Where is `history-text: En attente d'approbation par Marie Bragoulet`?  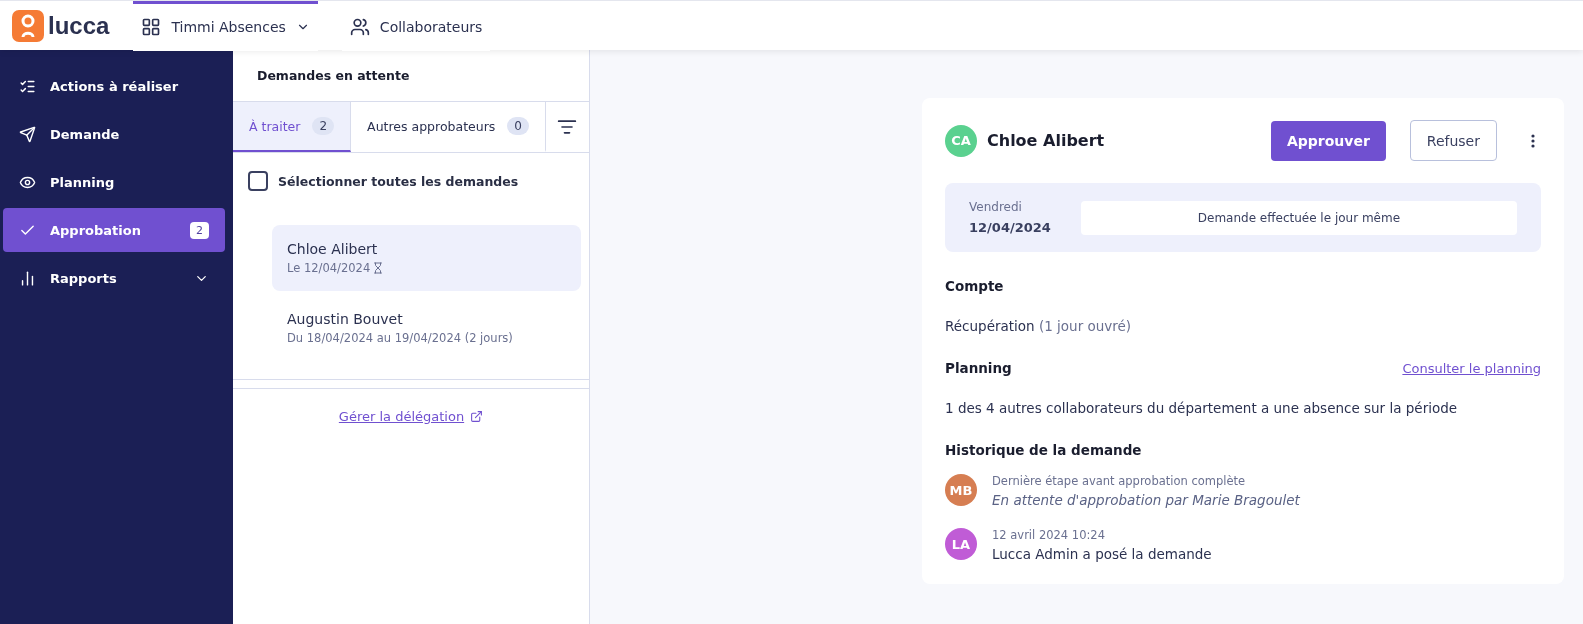
history-text: En attente d'approbation par Marie Bragoulet is located at coordinates (1146, 500).